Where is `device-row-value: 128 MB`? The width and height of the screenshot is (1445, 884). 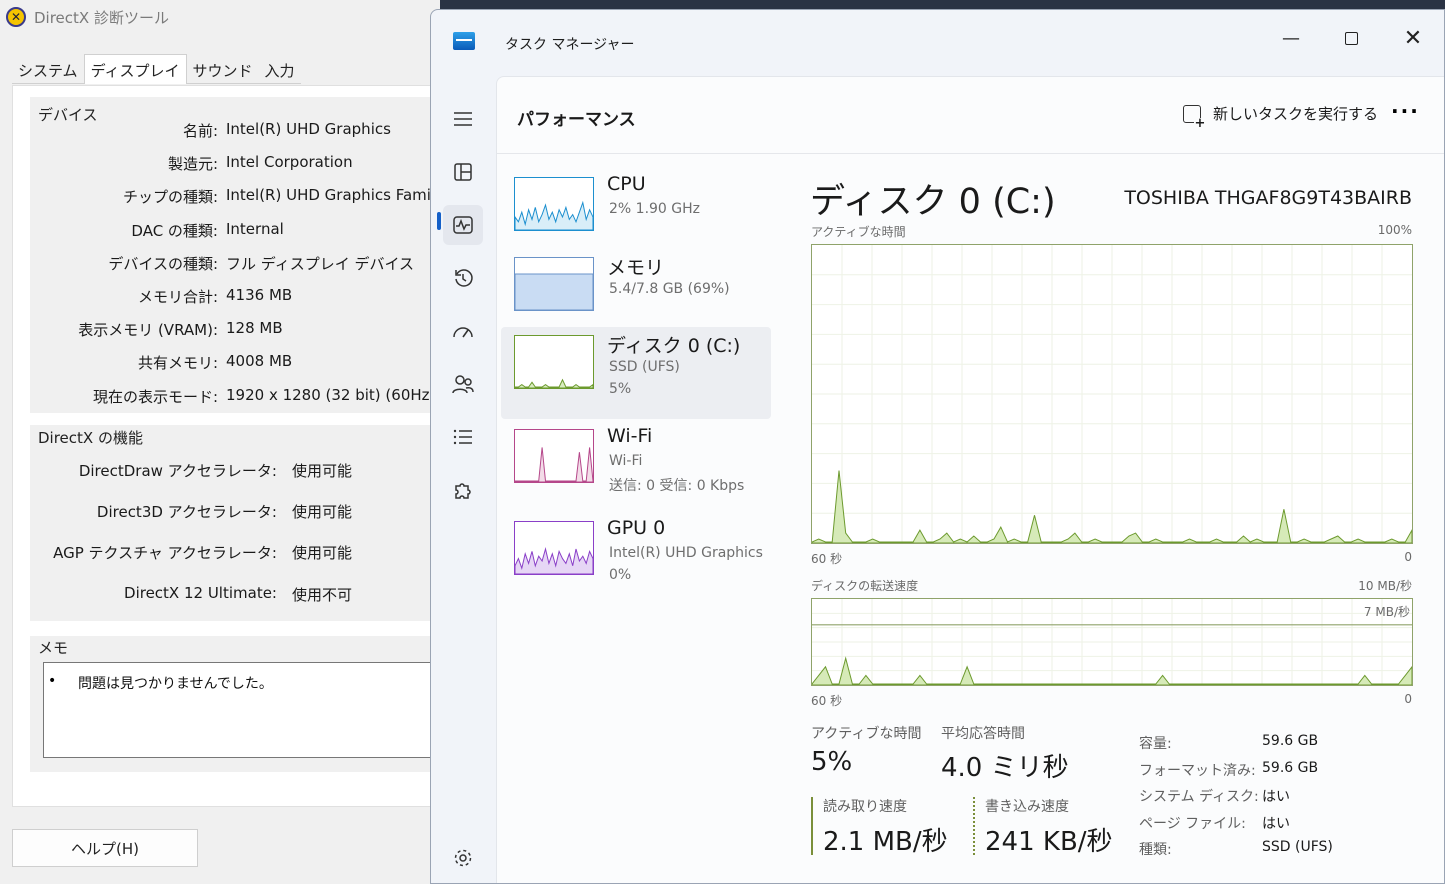 device-row-value: 128 MB is located at coordinates (254, 328).